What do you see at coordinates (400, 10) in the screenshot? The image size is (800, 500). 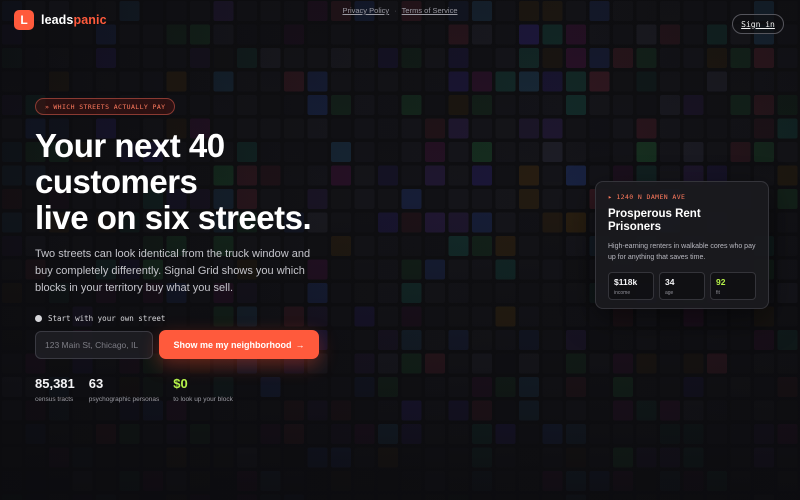 I see `top-links: Privacy Policy · Terms of Service` at bounding box center [400, 10].